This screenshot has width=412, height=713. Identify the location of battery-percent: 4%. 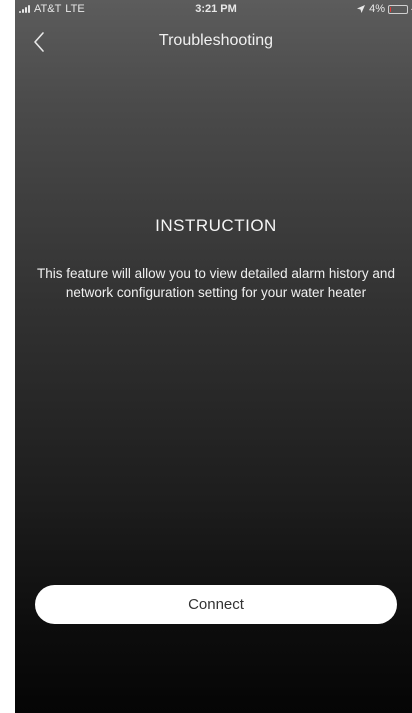
(377, 9).